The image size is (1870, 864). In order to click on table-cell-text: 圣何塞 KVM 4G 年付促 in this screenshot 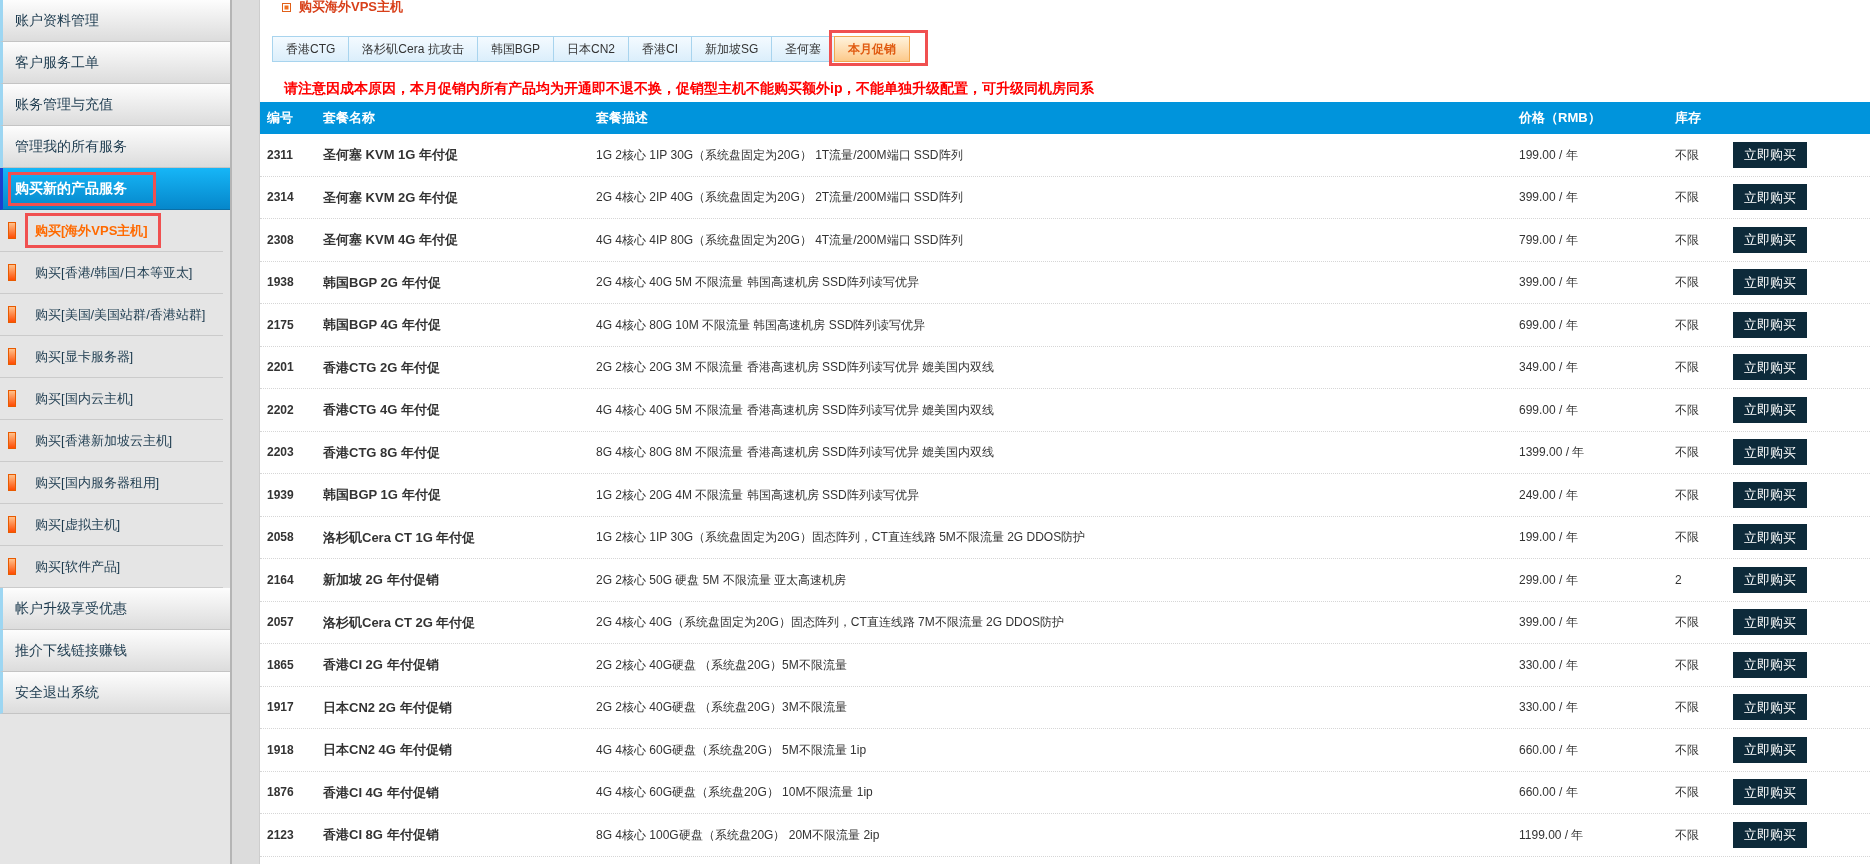, I will do `click(391, 240)`.